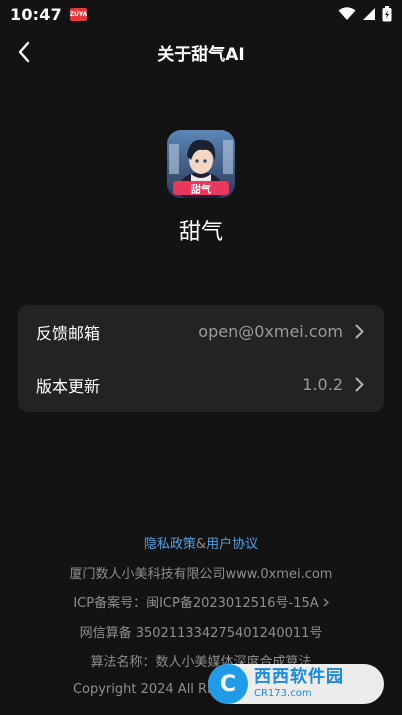  I want to click on page-title: 关于甜气AI, so click(201, 54).